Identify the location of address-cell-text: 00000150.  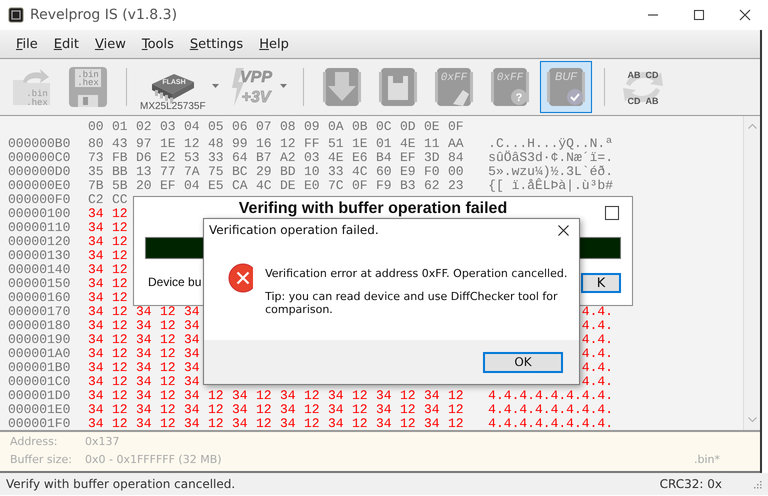
(40, 284).